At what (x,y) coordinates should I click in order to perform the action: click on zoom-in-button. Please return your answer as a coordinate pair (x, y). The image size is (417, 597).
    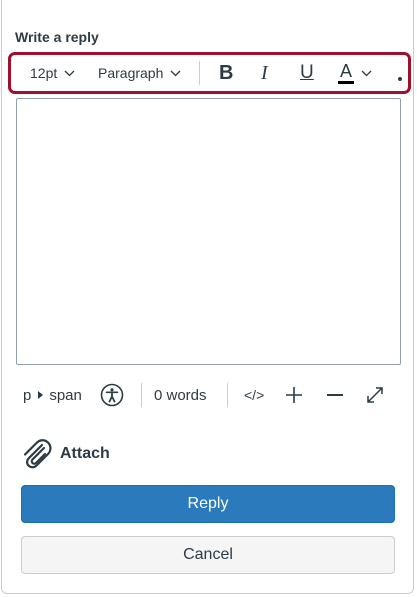
    Looking at the image, I should click on (294, 395).